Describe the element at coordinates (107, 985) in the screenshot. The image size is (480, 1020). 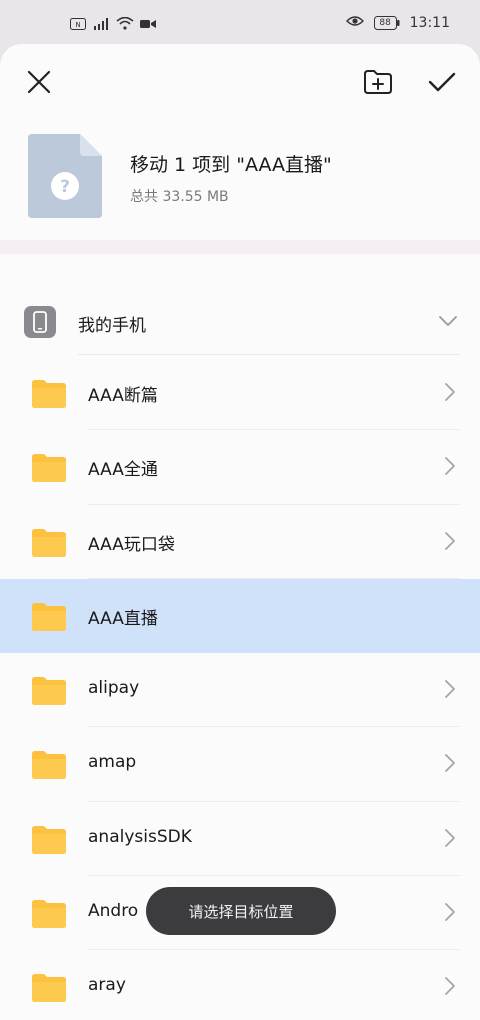
I see `folder-name: aray` at that location.